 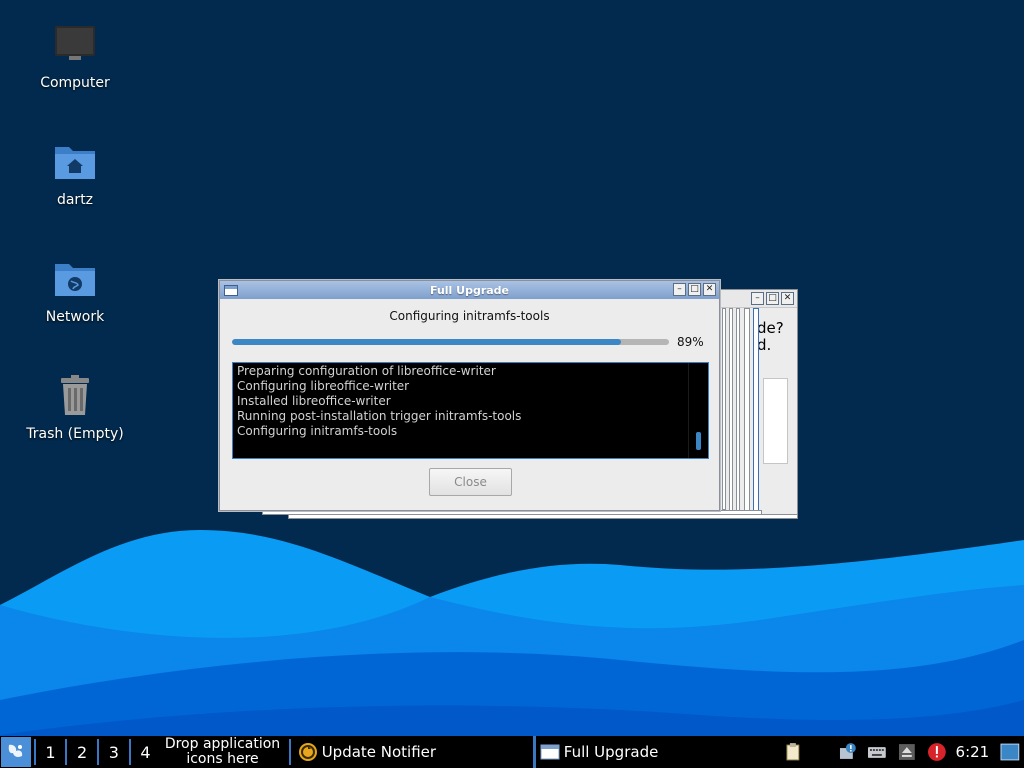 I want to click on desktop-icon-network: Network, so click(x=75, y=291).